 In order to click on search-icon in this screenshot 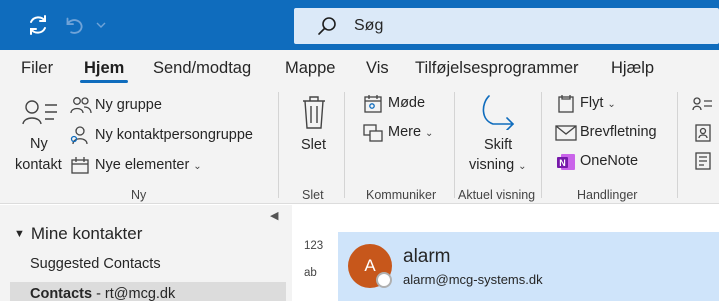, I will do `click(327, 26)`.